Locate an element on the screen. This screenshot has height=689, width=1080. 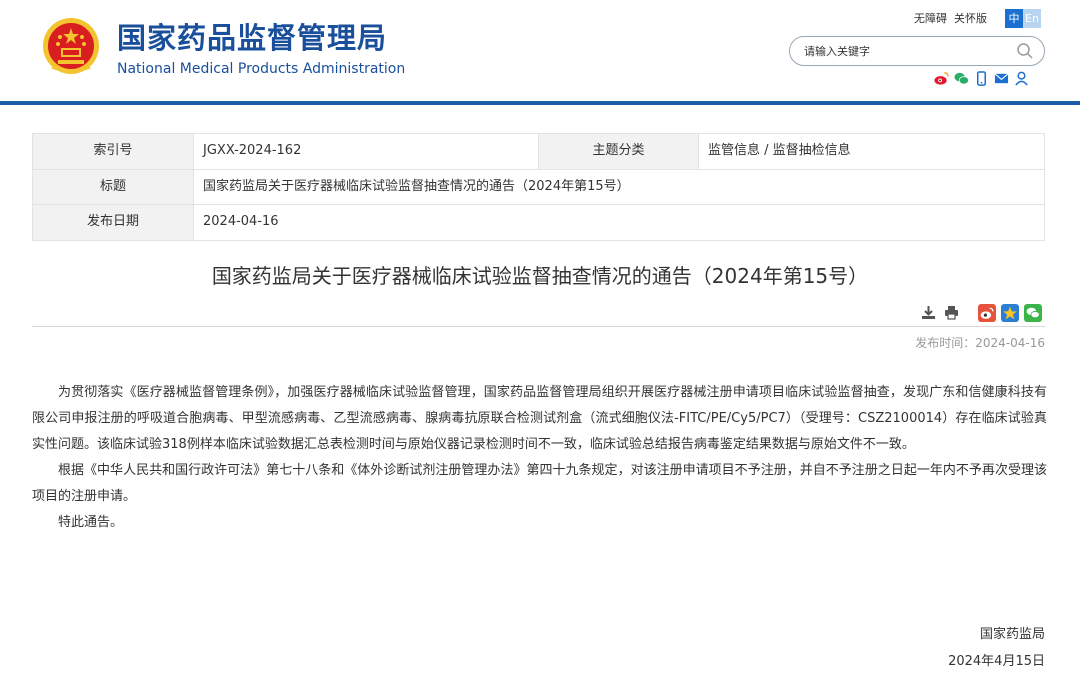
category-label: 主题分类 is located at coordinates (618, 151).